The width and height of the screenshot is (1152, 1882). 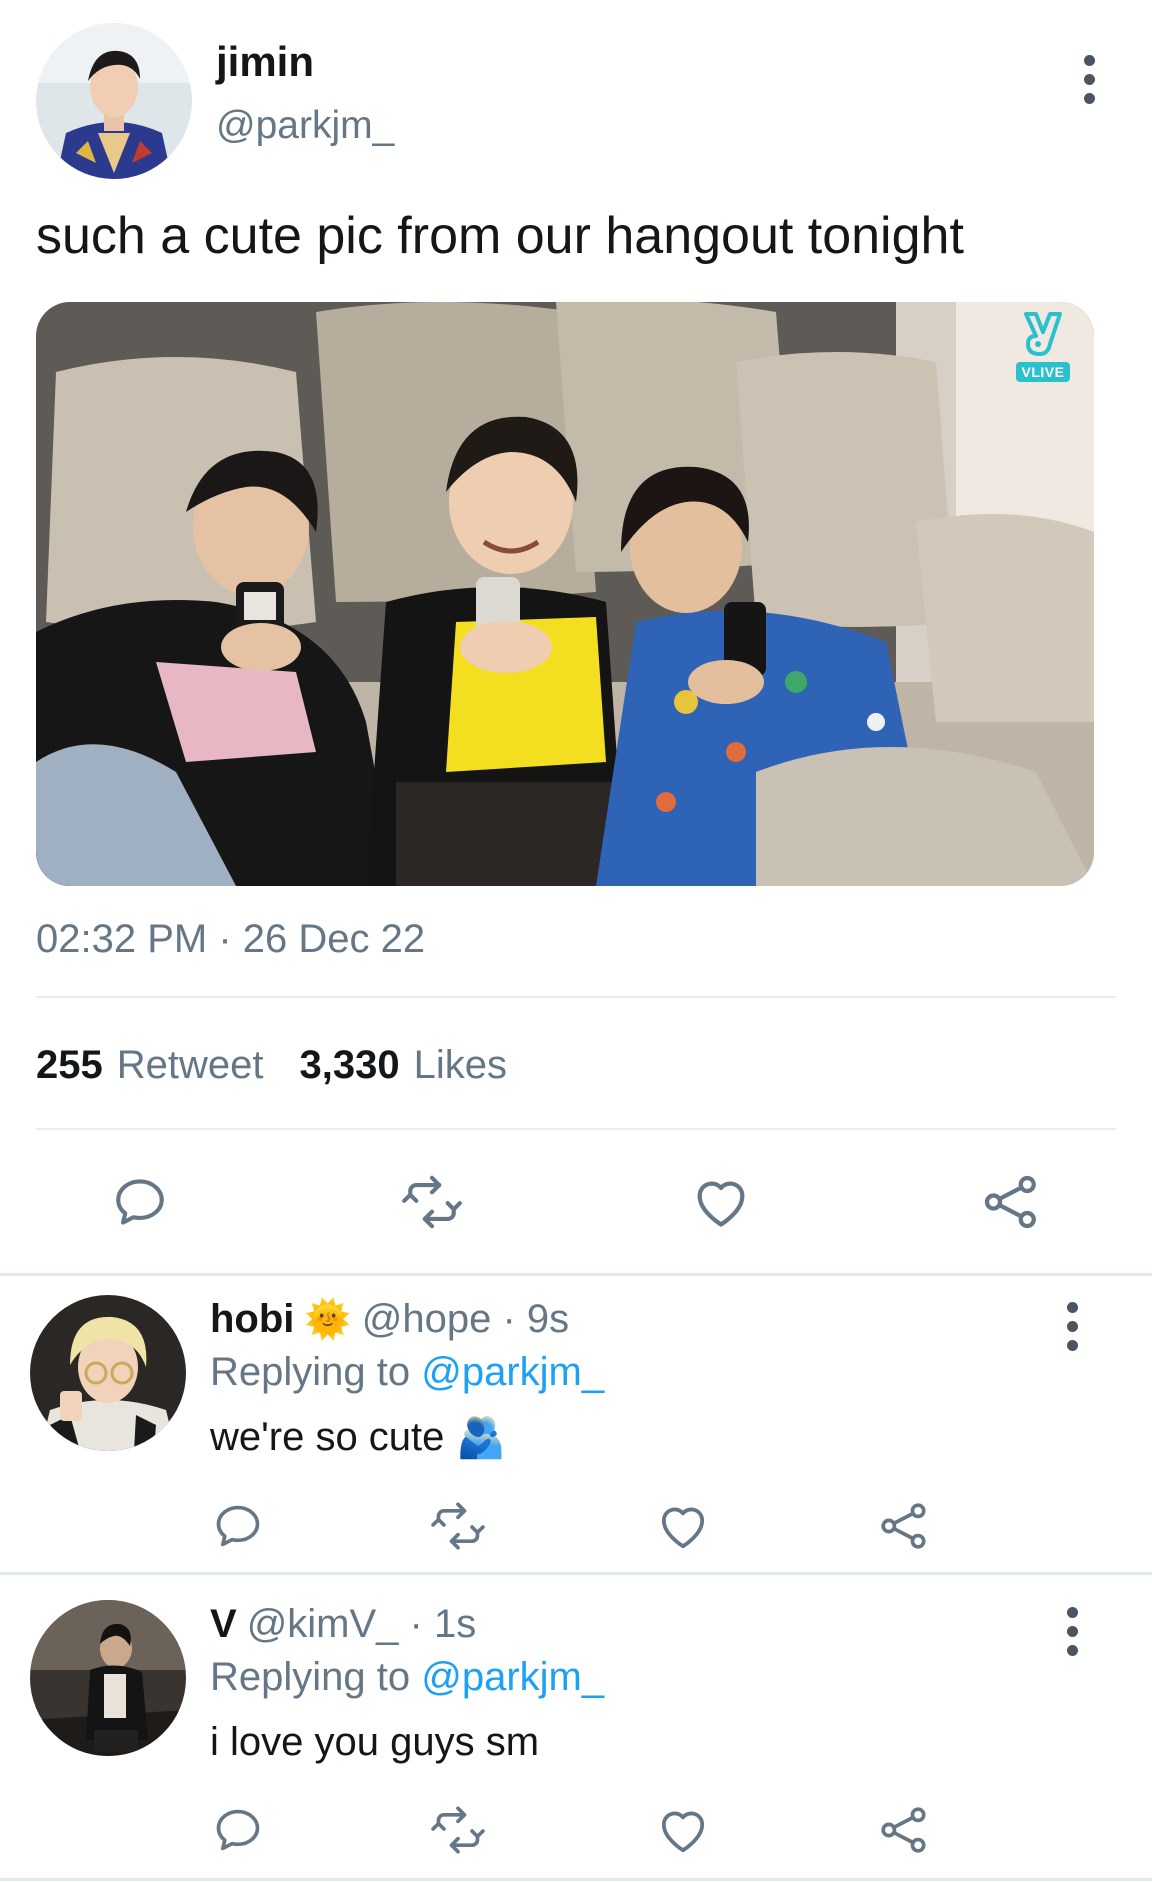 What do you see at coordinates (114, 101) in the screenshot?
I see `author-avatar` at bounding box center [114, 101].